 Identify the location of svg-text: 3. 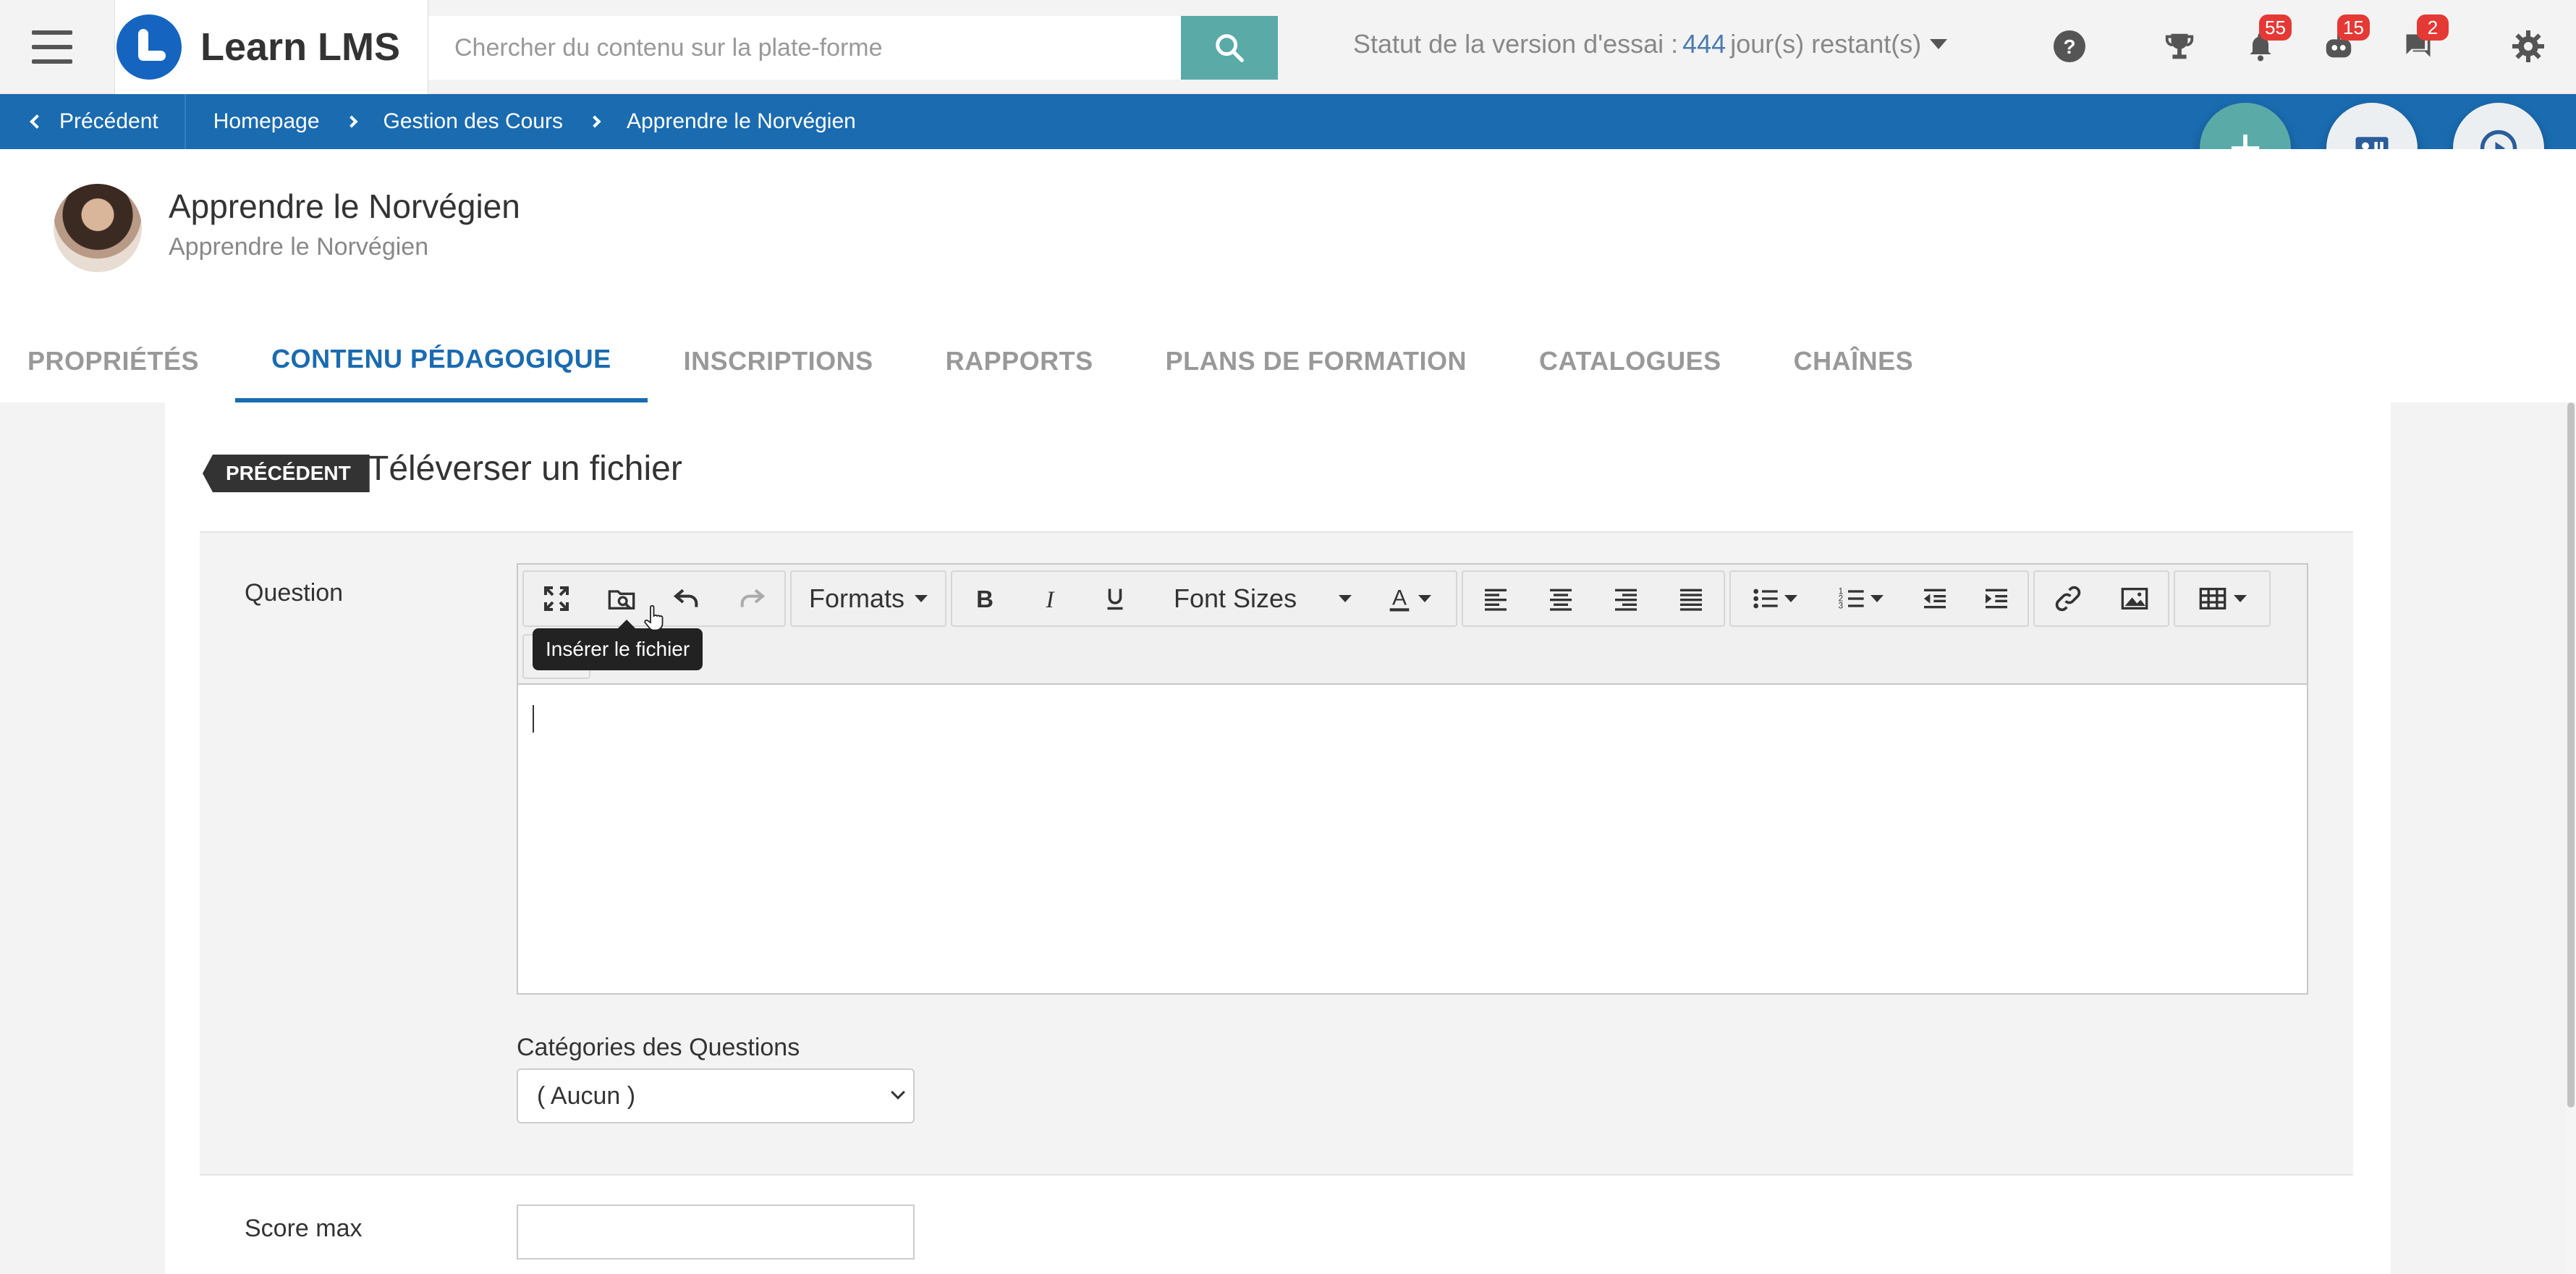
(1841, 605).